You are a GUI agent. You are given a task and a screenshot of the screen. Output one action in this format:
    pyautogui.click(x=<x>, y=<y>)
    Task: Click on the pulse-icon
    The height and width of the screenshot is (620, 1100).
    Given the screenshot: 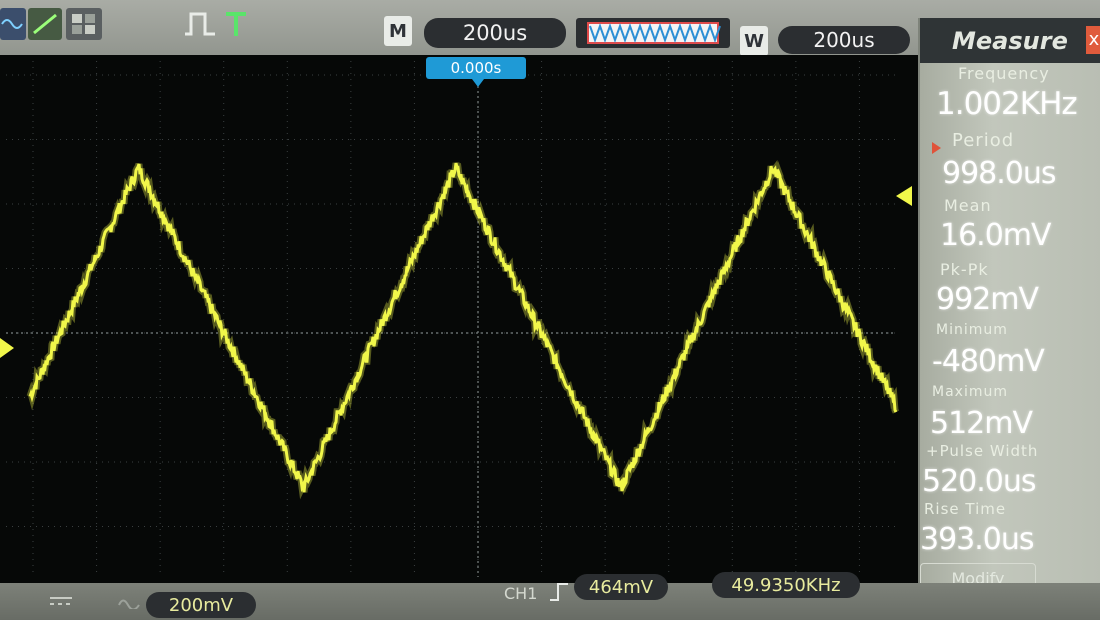 What is the action you would take?
    pyautogui.click(x=200, y=24)
    